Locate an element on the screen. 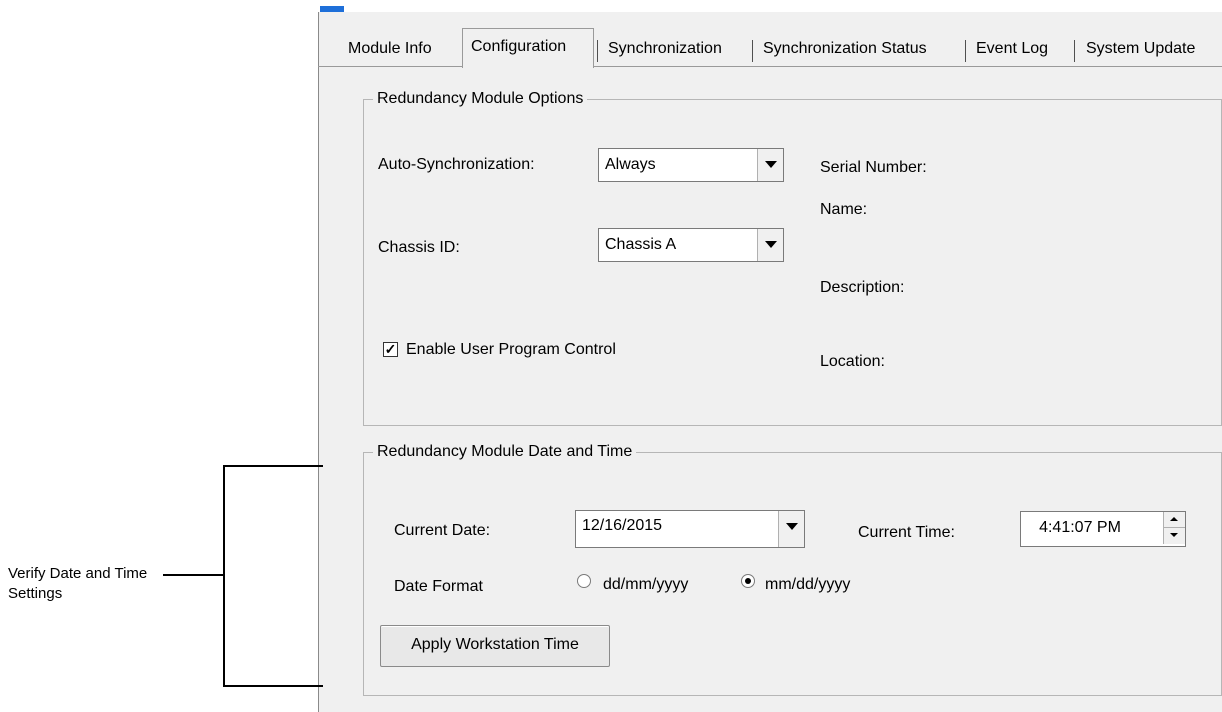 This screenshot has width=1222, height=712. radio-mm-dd-yyyy is located at coordinates (748, 581).